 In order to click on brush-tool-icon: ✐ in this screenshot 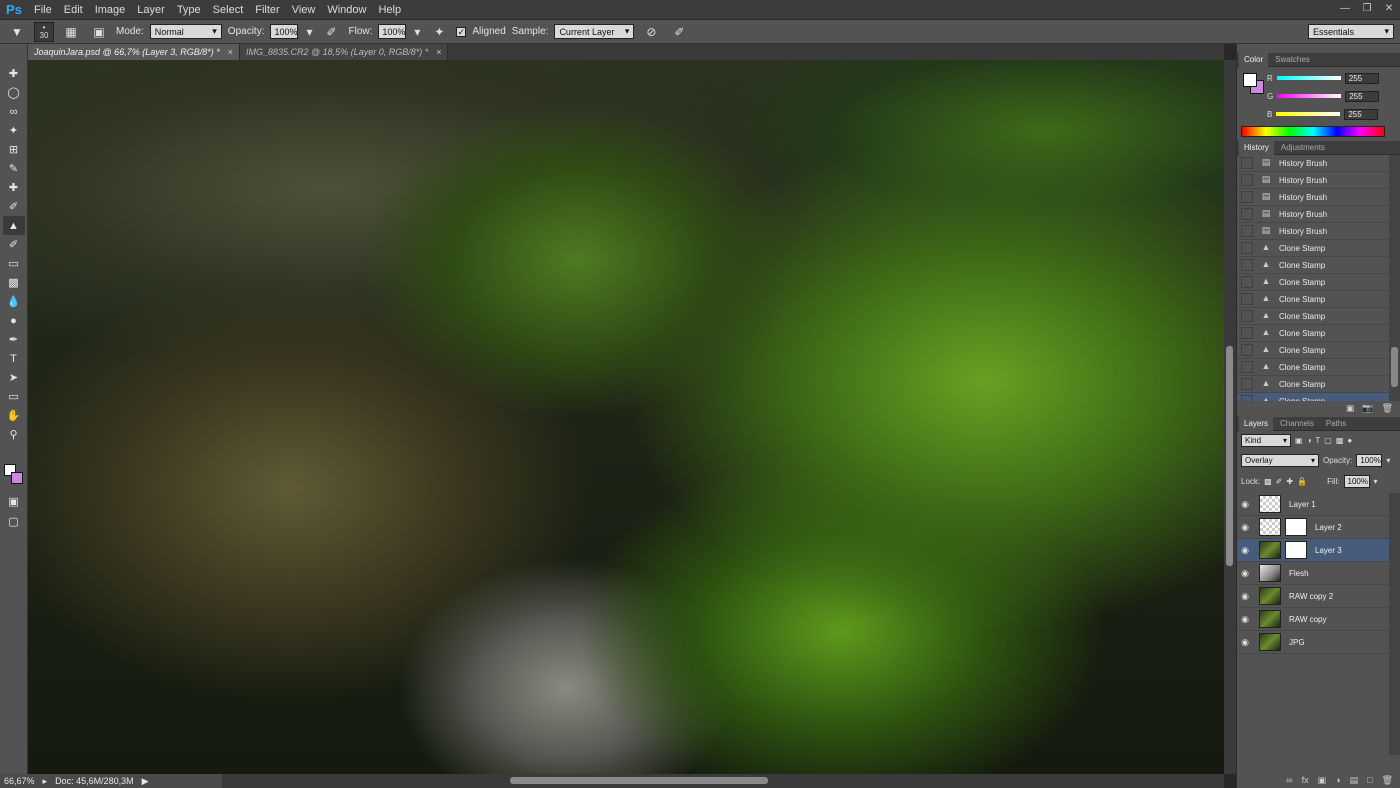, I will do `click(14, 206)`.